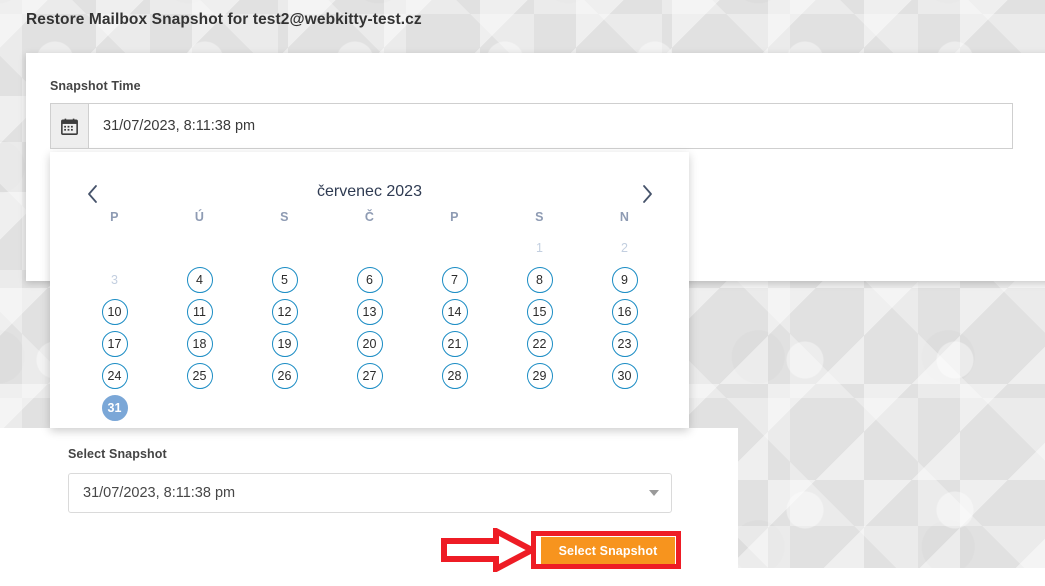 This screenshot has width=1045, height=586. I want to click on select-snapshot-dropdown: 31/07/2023, 8:11:38 pm, so click(370, 493).